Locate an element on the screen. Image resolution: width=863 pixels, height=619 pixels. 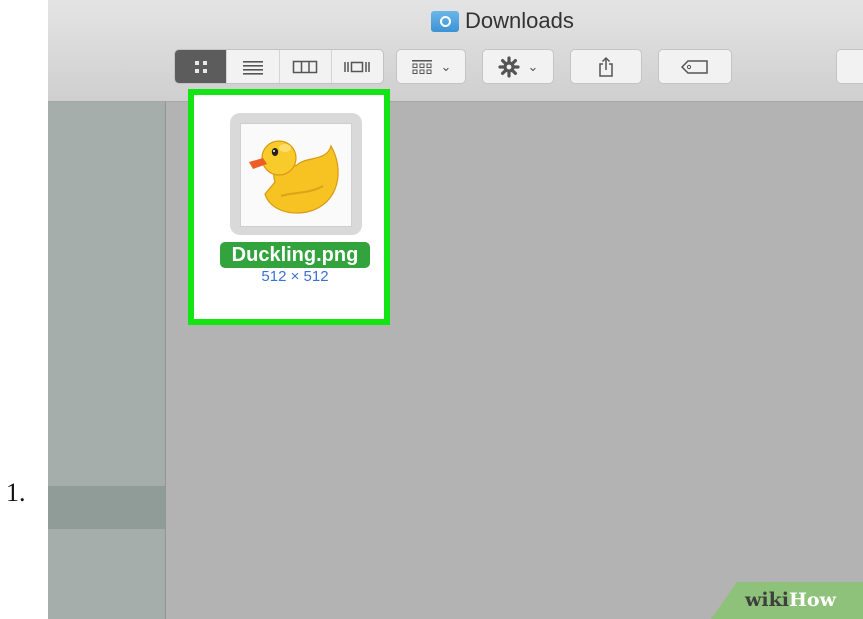
gear-icon is located at coordinates (508, 66).